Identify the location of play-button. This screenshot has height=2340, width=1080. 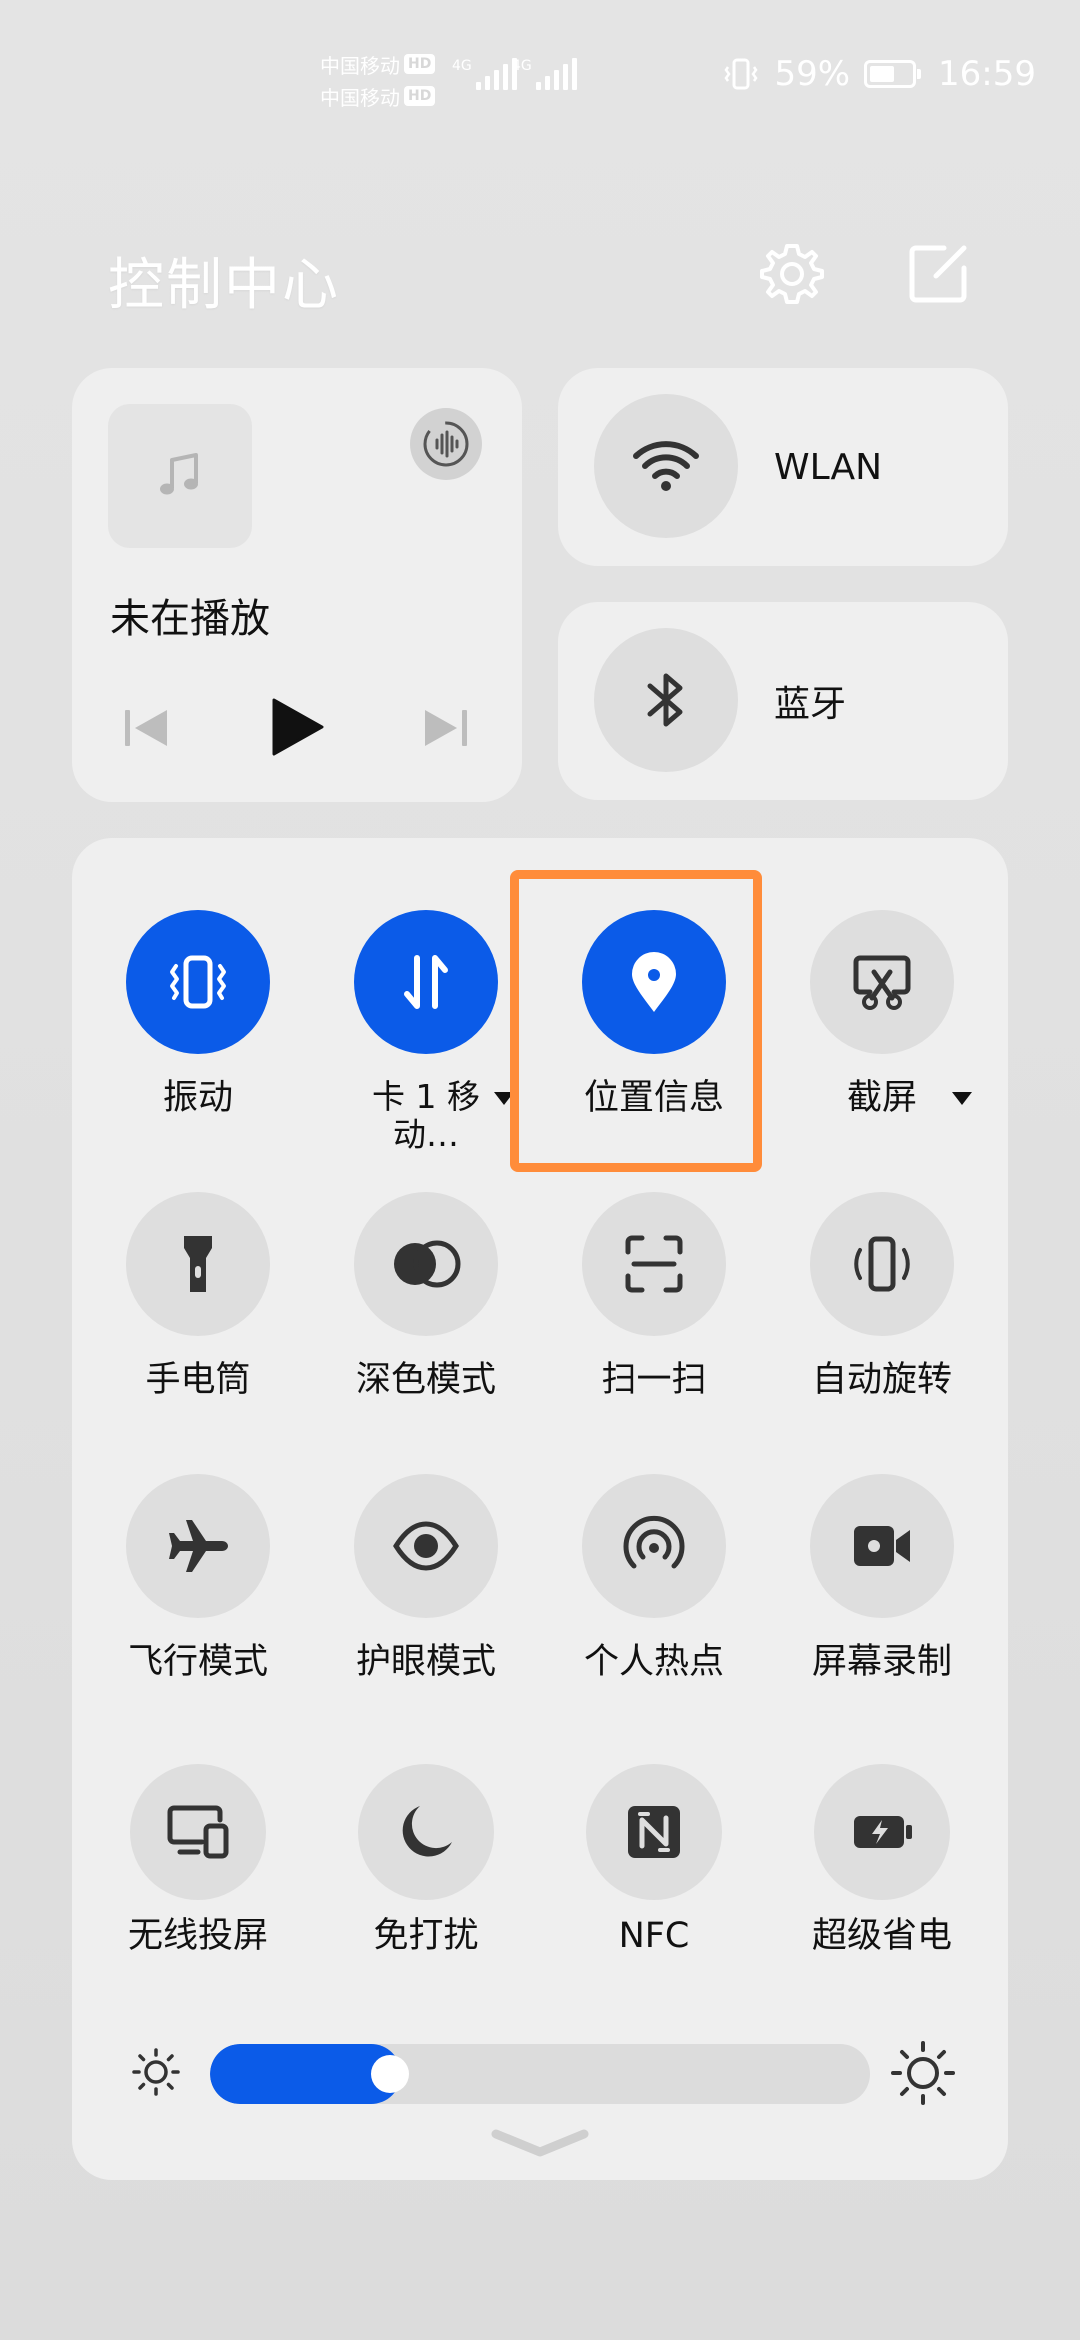
(297, 727).